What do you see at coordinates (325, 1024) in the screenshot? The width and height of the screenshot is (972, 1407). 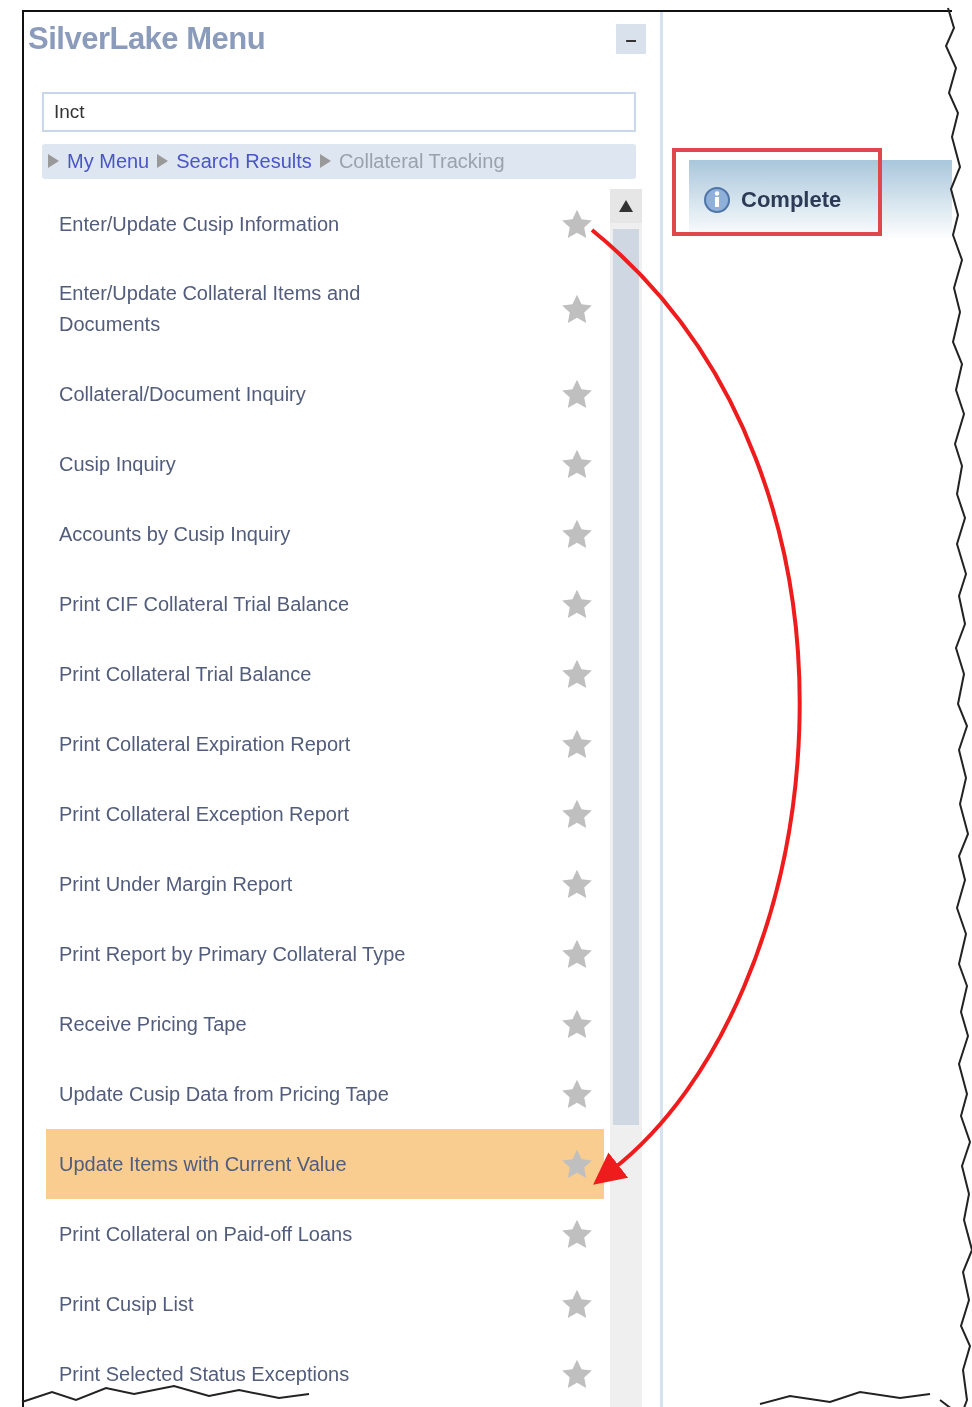 I see `menu-item: Receive Pricing Tape` at bounding box center [325, 1024].